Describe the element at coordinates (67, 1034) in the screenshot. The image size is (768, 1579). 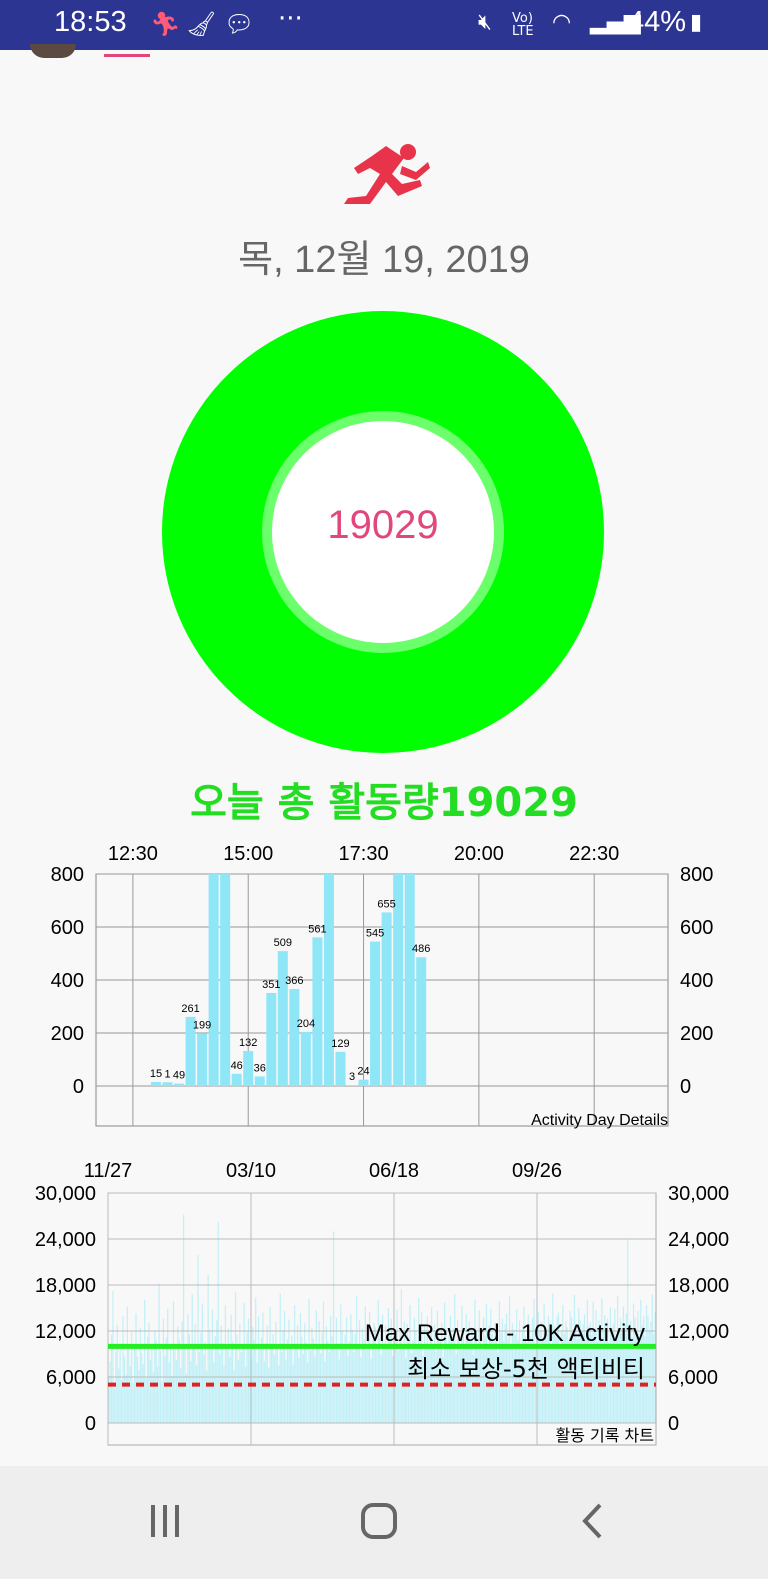
I see `day-y-tick-label-left: 200` at that location.